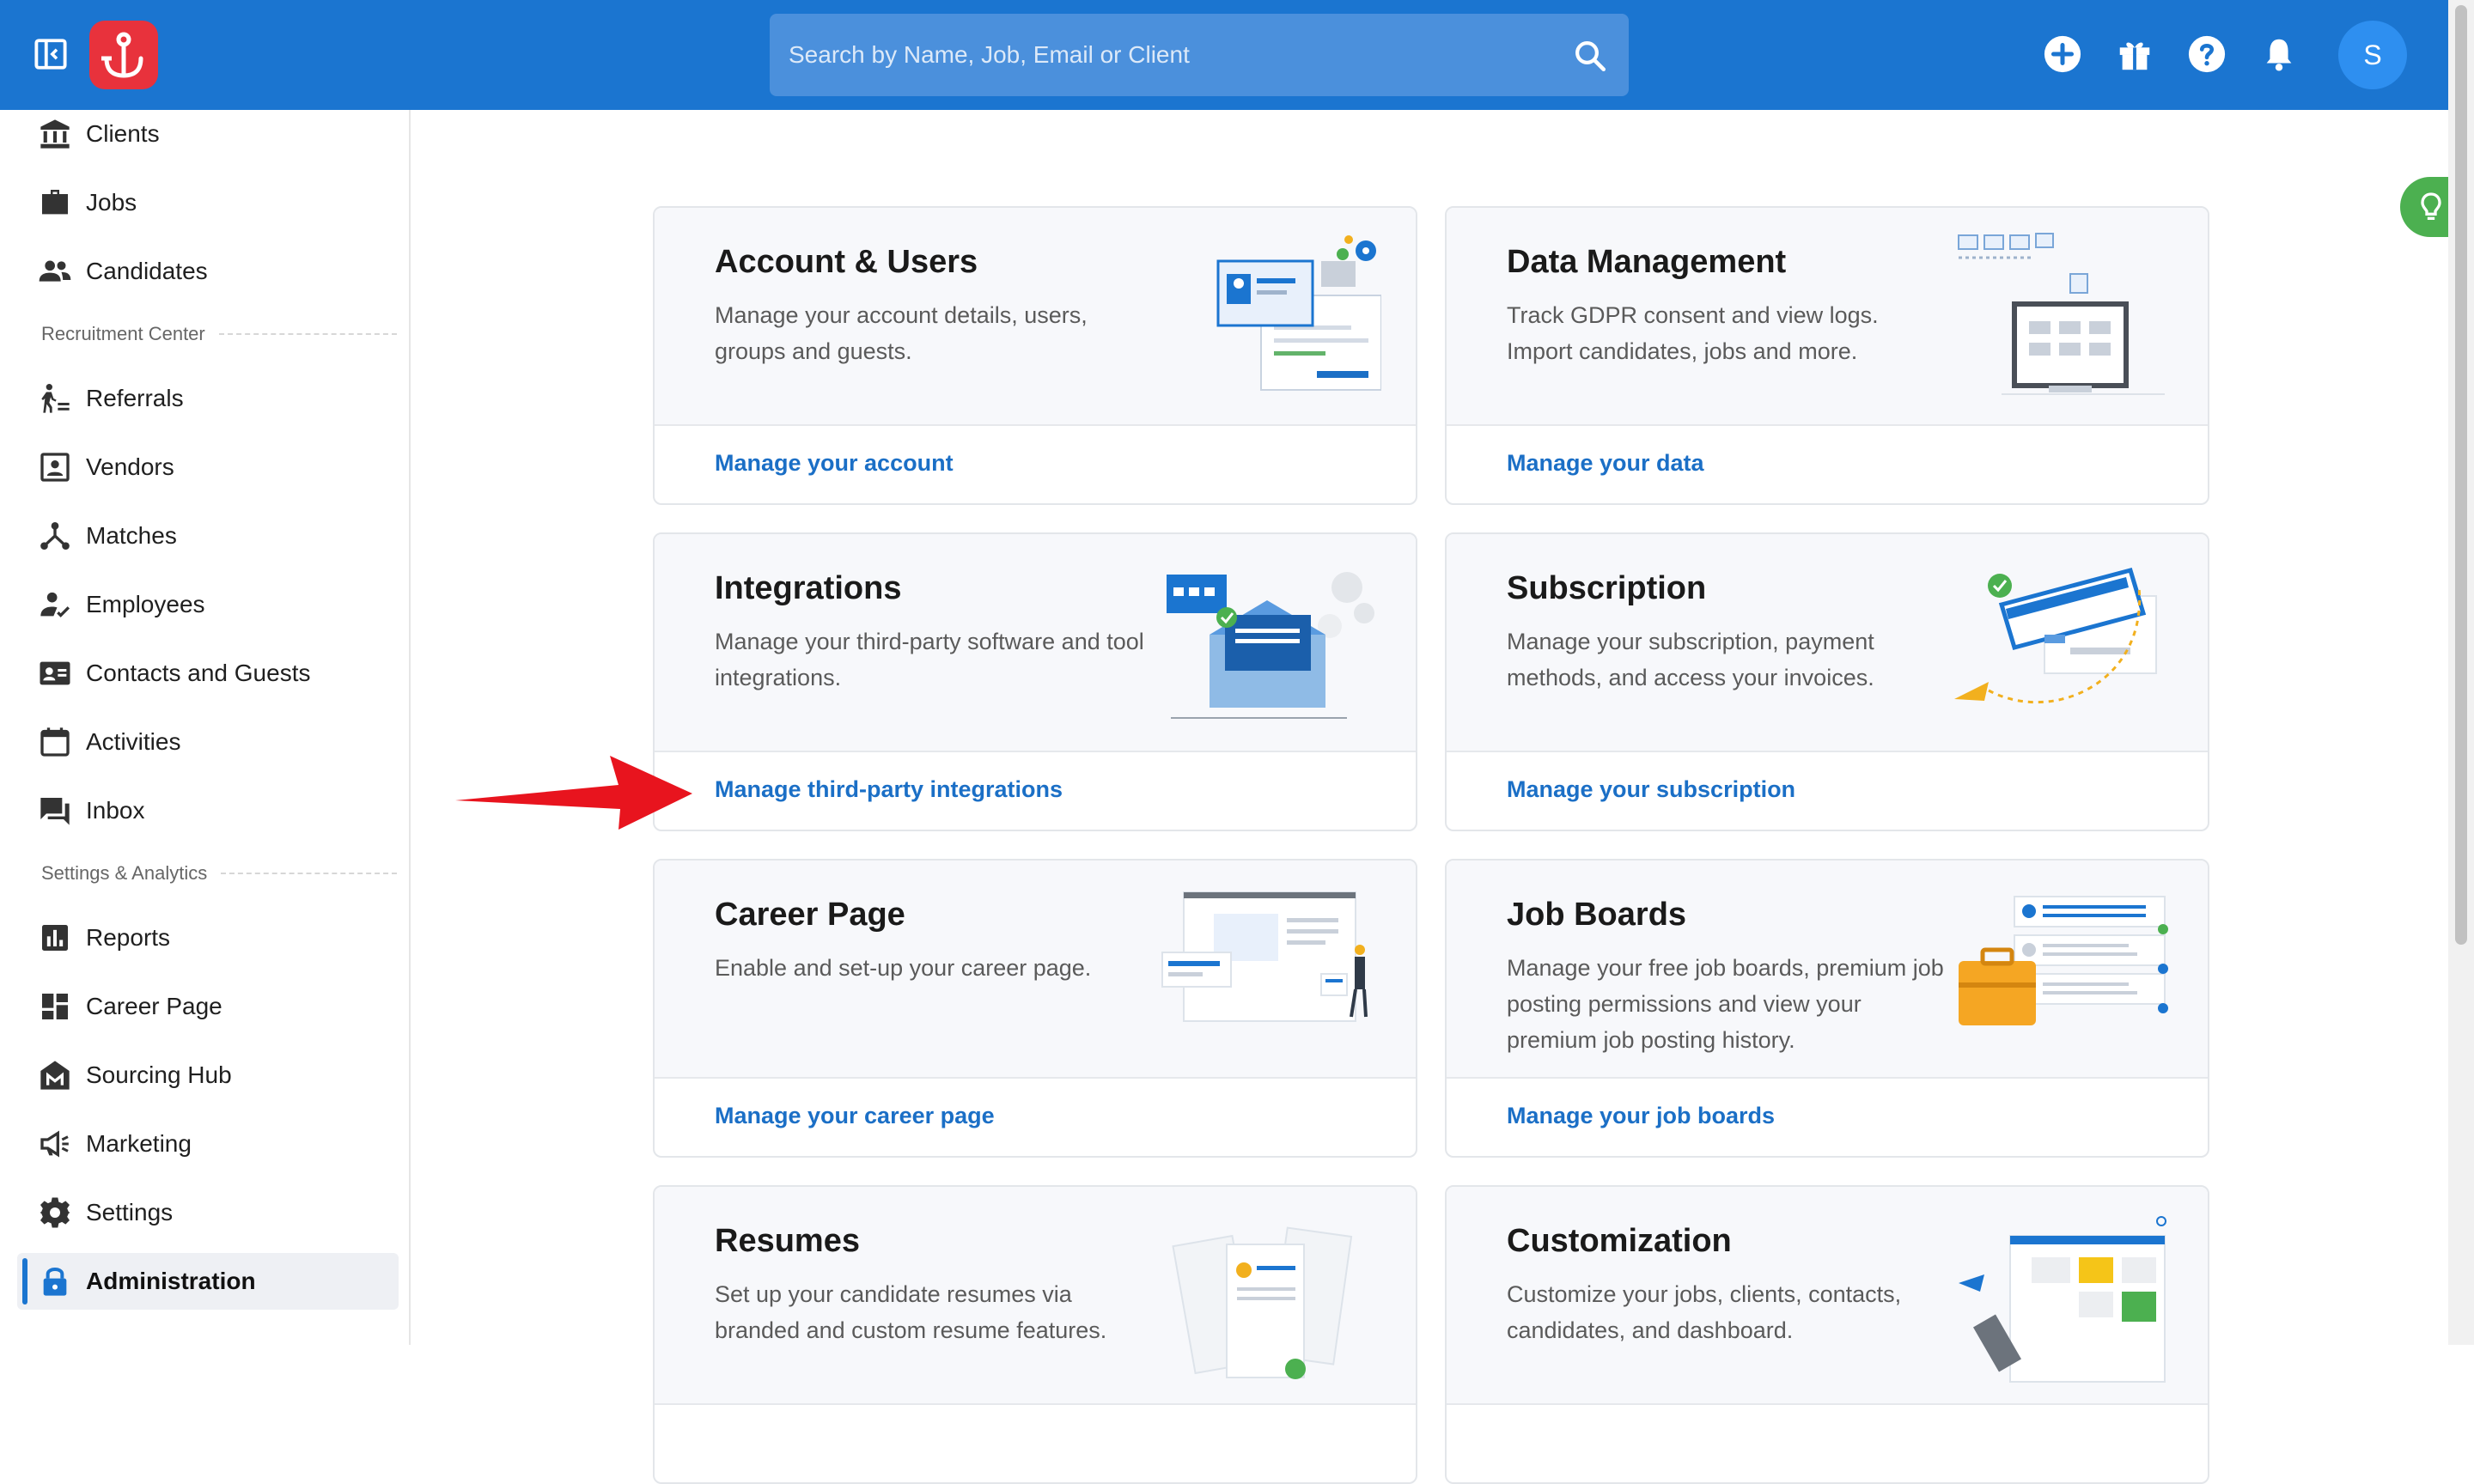  What do you see at coordinates (855, 1116) in the screenshot?
I see `manage-career-page-link: Manage your career page` at bounding box center [855, 1116].